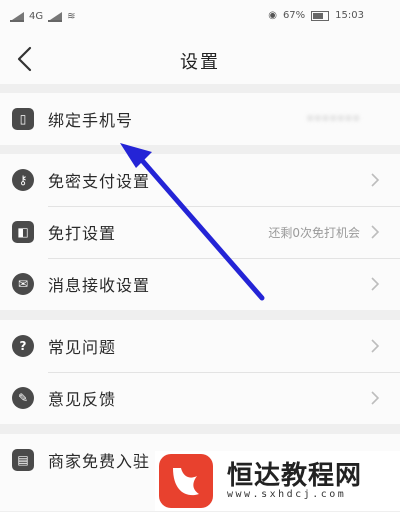 This screenshot has height=512, width=400. Describe the element at coordinates (99, 181) in the screenshot. I see `settings-item-label: 免密支付设置` at that location.